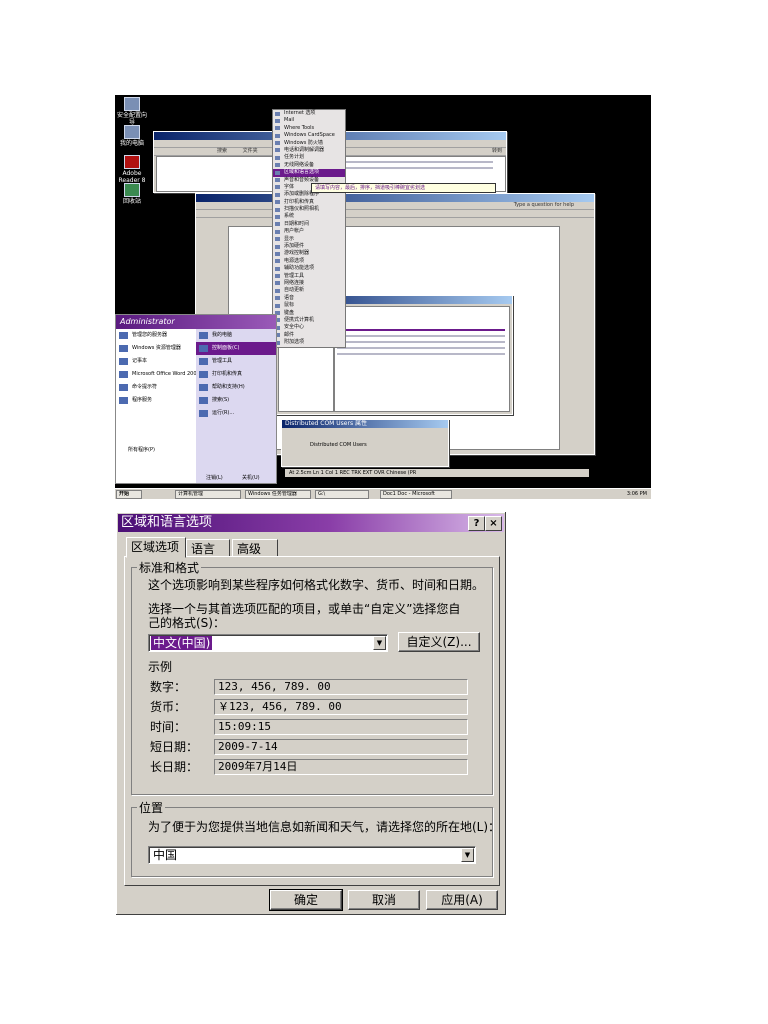  What do you see at coordinates (158, 374) in the screenshot?
I see `start-item: Microsoft Office Word 2003` at bounding box center [158, 374].